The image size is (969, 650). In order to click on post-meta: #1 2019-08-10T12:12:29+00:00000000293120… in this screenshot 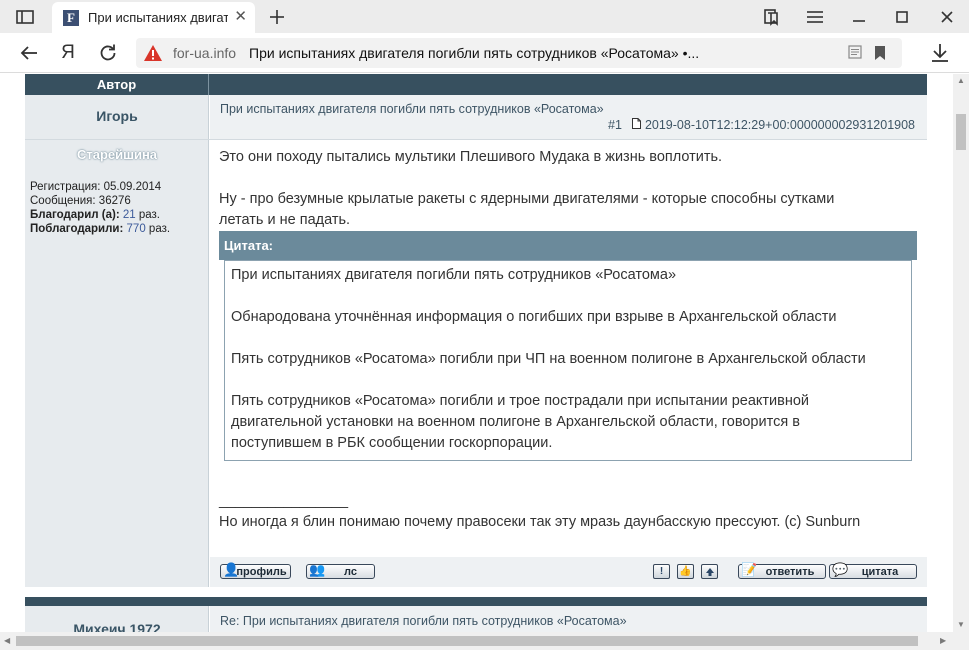, I will do `click(761, 125)`.